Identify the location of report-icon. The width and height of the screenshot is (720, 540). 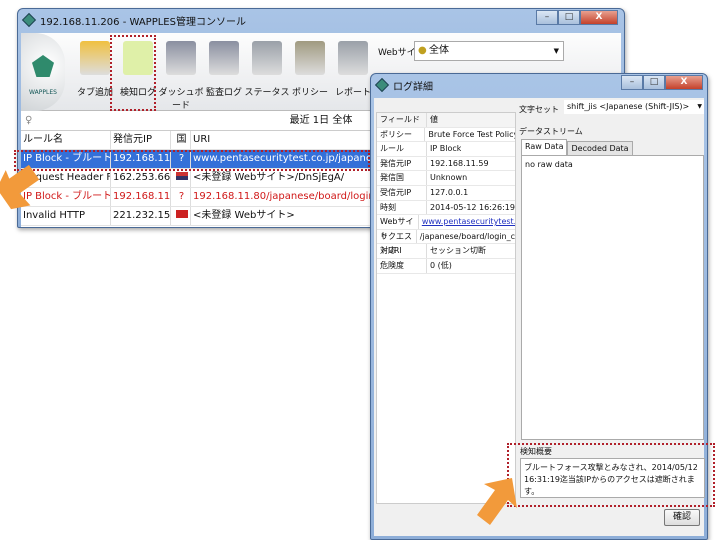
(353, 58).